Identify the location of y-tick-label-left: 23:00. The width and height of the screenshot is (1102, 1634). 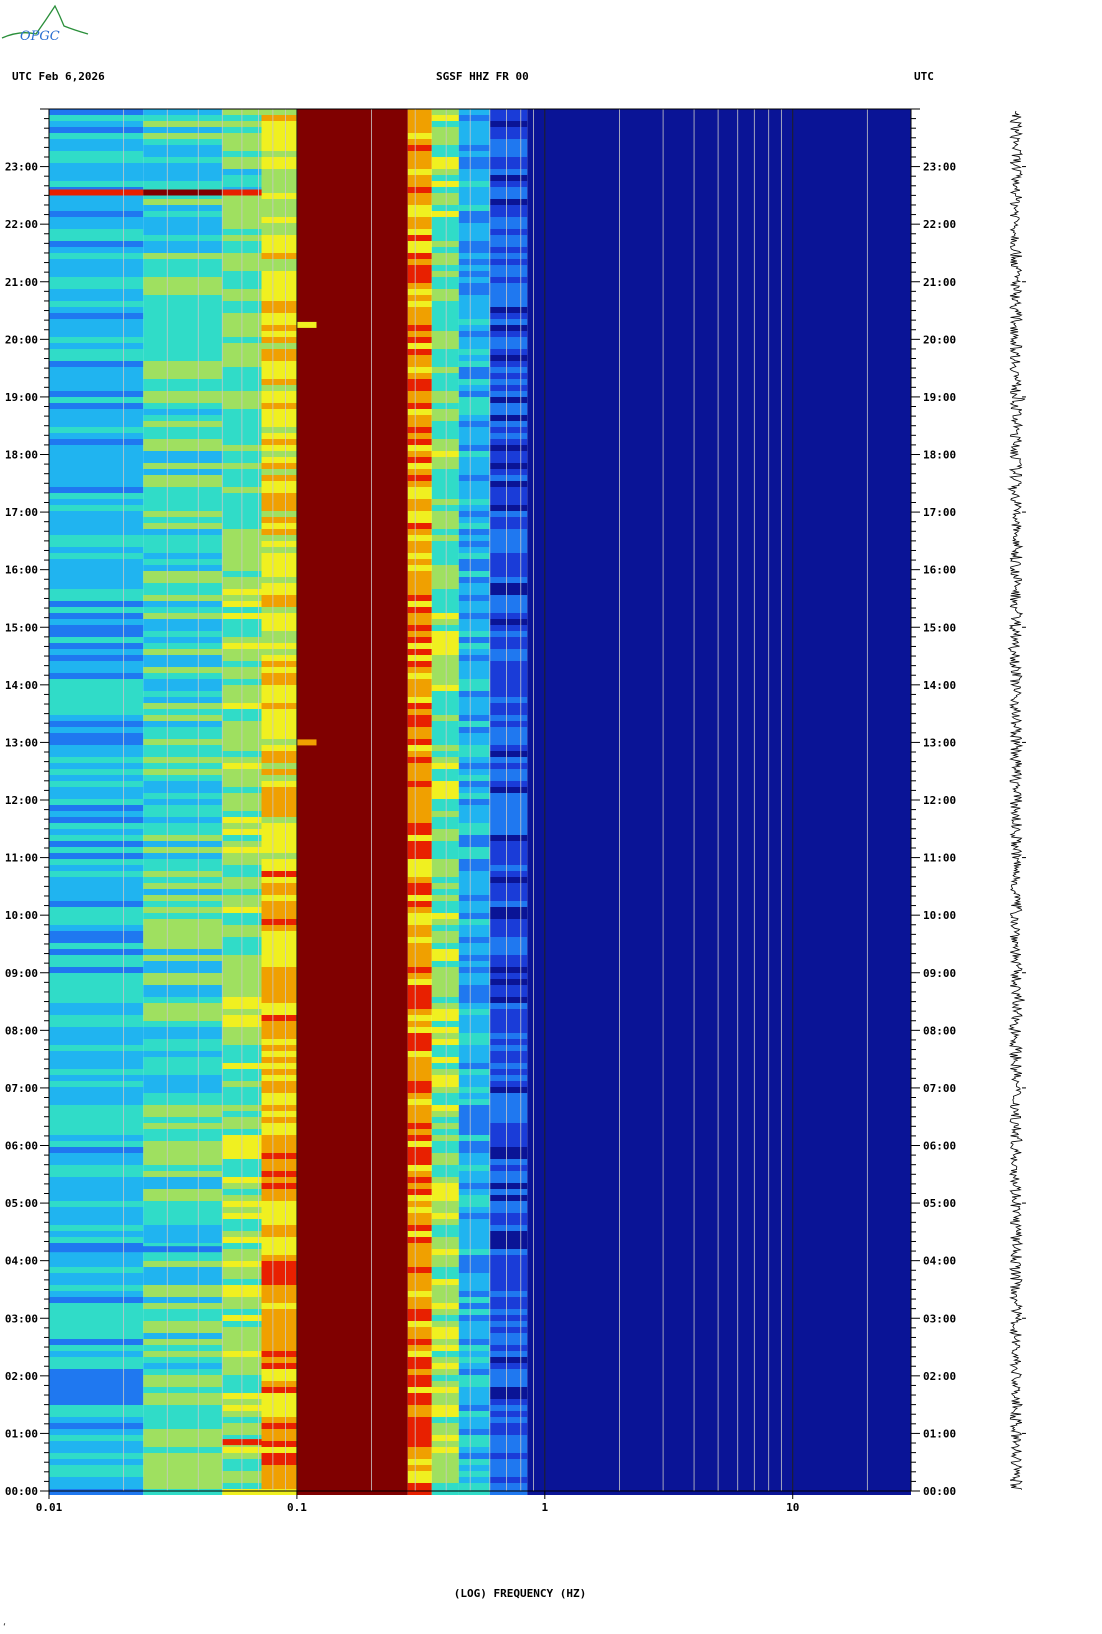
(21, 167).